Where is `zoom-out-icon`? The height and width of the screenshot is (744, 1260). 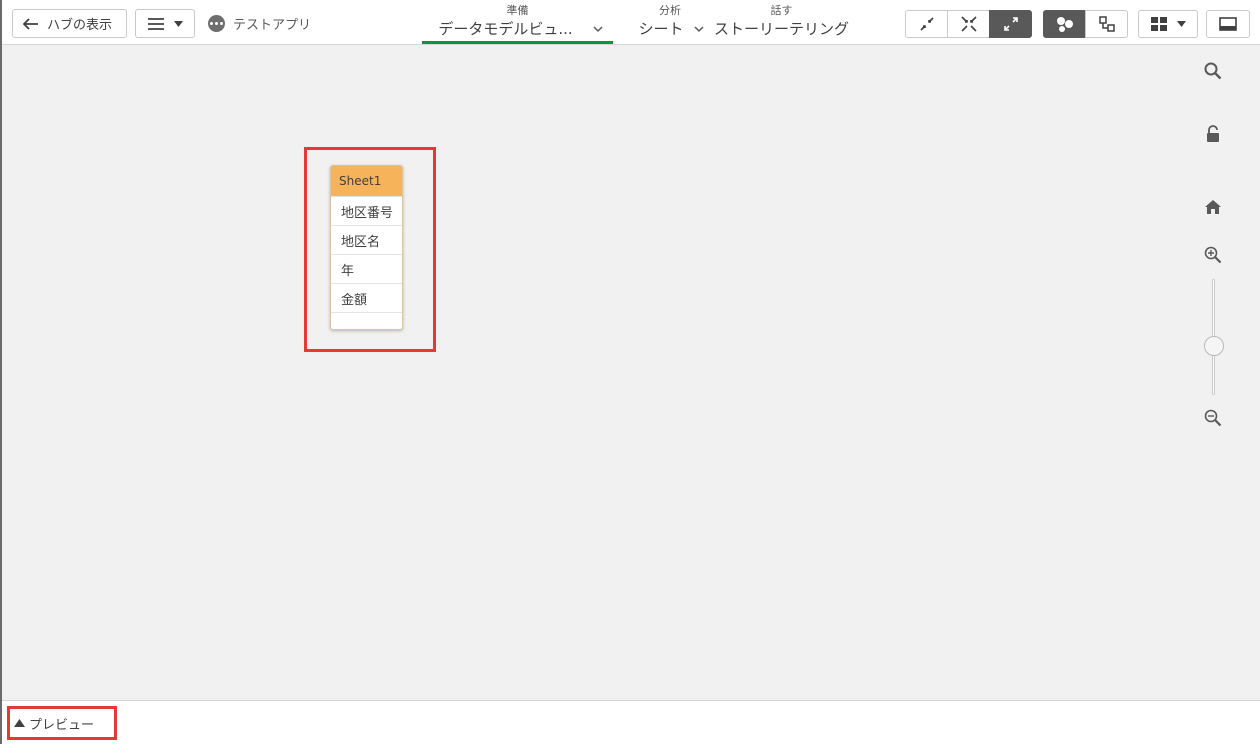
zoom-out-icon is located at coordinates (1213, 418).